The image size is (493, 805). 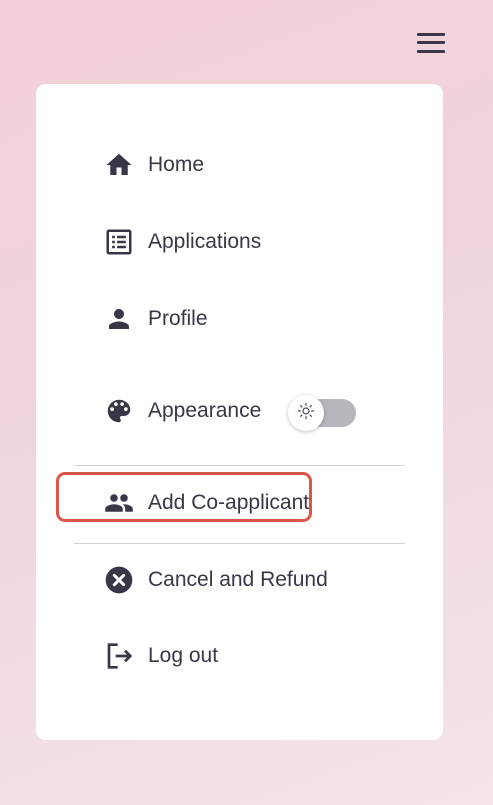 I want to click on menu-item-home: Home, so click(x=153, y=165).